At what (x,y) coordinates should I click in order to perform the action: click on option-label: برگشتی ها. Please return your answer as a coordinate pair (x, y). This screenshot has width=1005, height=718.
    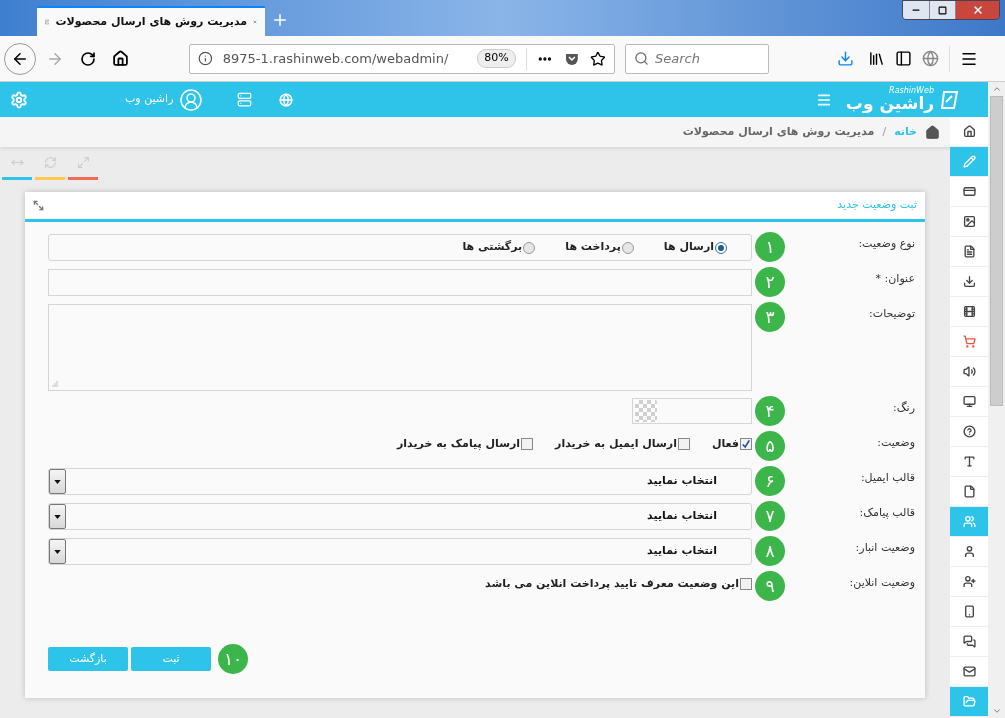
    Looking at the image, I should click on (492, 247).